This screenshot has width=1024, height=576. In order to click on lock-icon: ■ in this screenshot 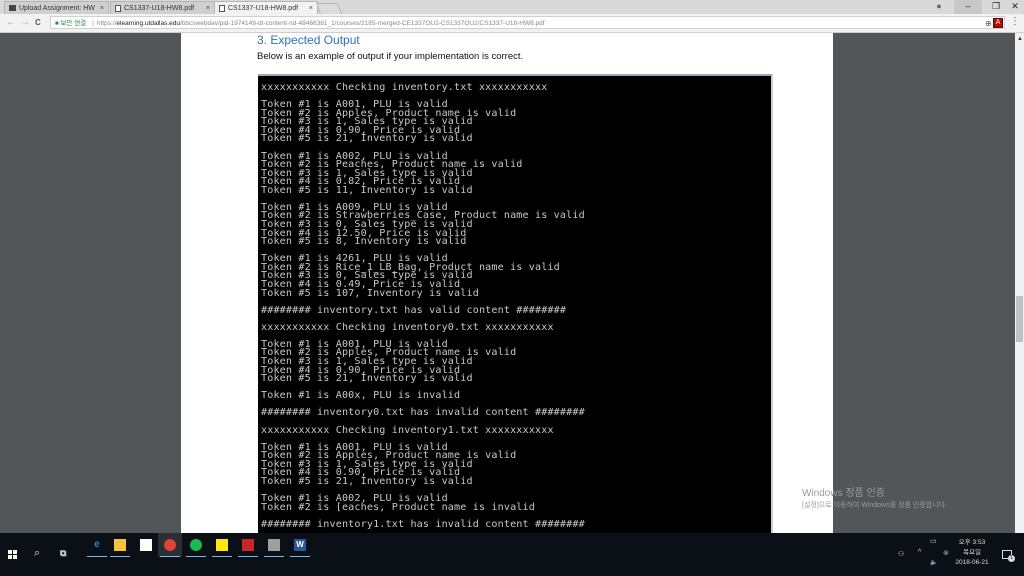, I will do `click(57, 24)`.